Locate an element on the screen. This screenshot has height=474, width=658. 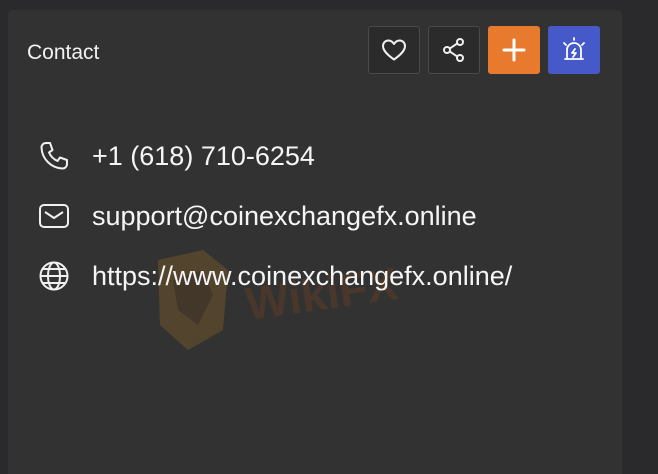
share-icon is located at coordinates (453, 50).